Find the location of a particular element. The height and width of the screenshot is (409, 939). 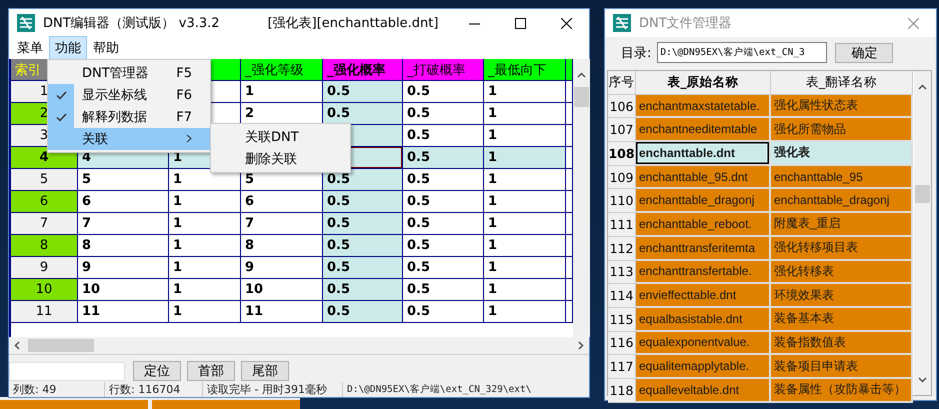

menu-item: 功能 is located at coordinates (68, 48).